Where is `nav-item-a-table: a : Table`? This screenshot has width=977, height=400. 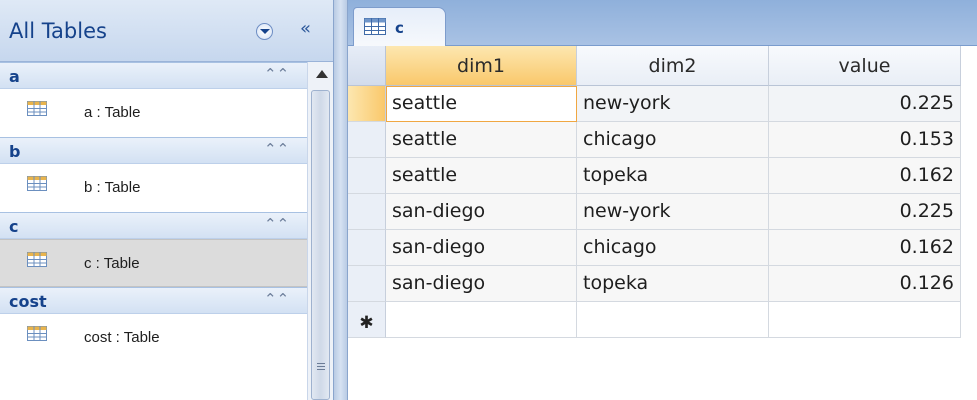 nav-item-a-table: a : Table is located at coordinates (153, 113).